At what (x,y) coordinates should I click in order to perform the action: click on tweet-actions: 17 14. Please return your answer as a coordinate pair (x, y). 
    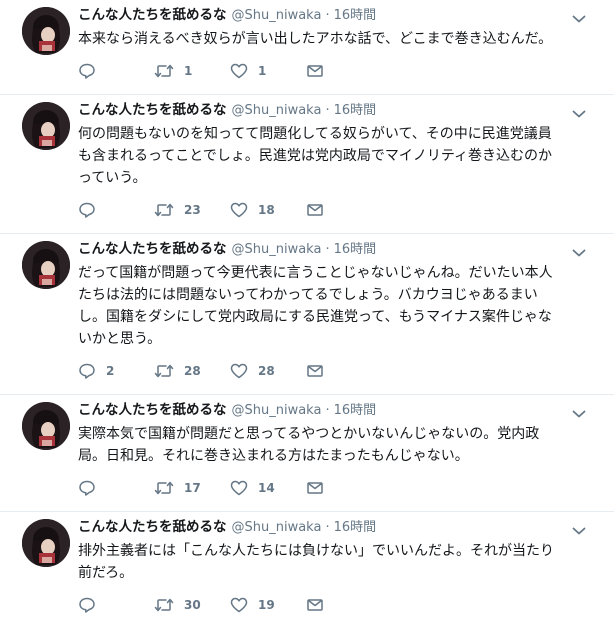
    Looking at the image, I should click on (340, 488).